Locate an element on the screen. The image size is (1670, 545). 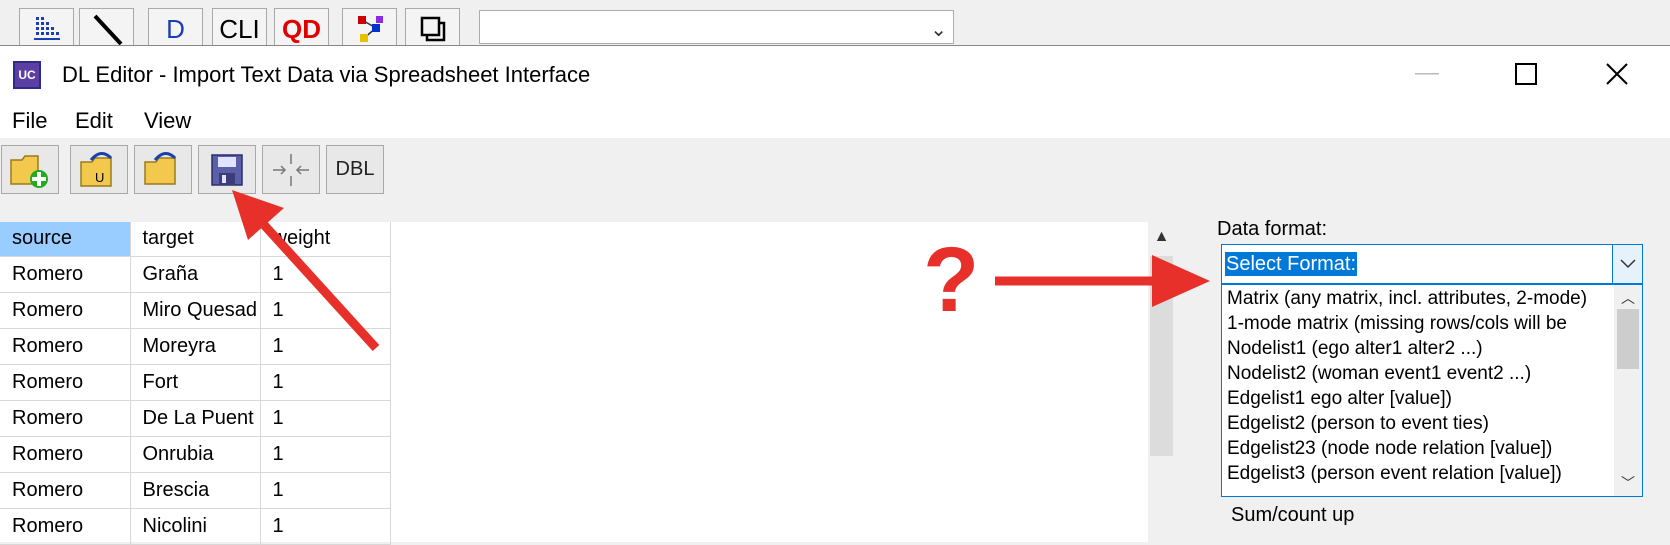
matrix-dots-icon is located at coordinates (46, 29).